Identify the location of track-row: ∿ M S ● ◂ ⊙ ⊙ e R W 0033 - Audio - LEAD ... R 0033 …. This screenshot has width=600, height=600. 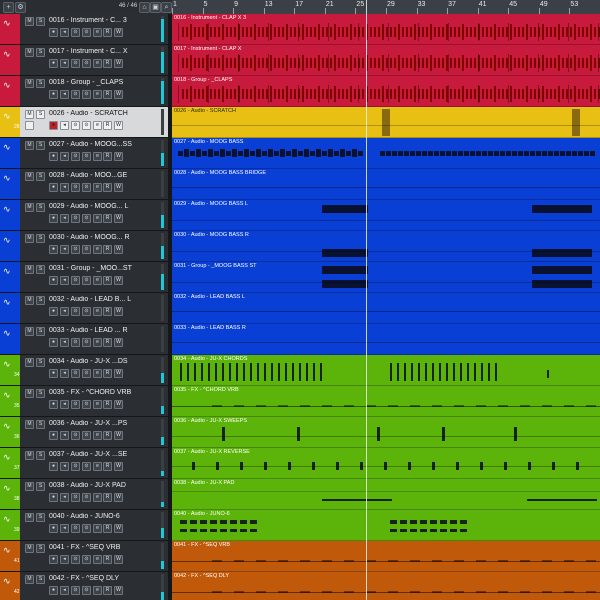
(300, 339).